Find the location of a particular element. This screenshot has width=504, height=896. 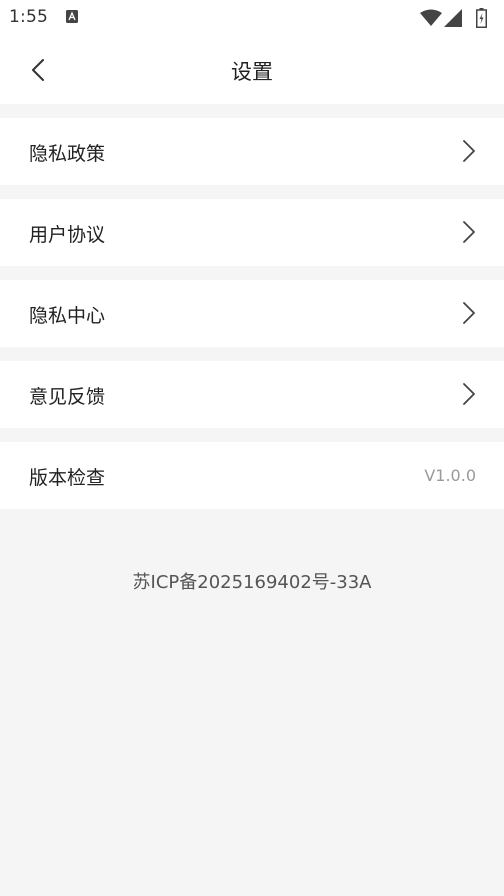

settings-item-label: 隐私中心 is located at coordinates (67, 316).